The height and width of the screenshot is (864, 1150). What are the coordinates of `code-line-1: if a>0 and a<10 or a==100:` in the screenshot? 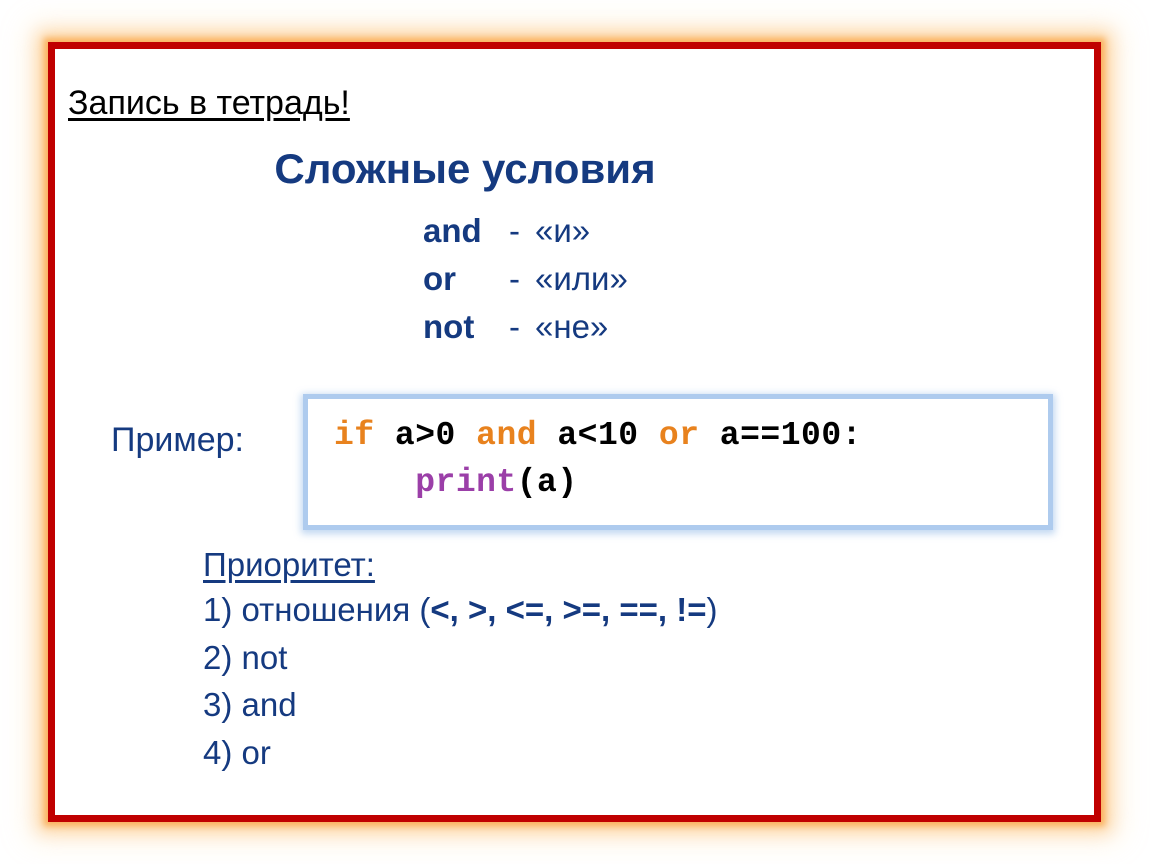 It's located at (691, 436).